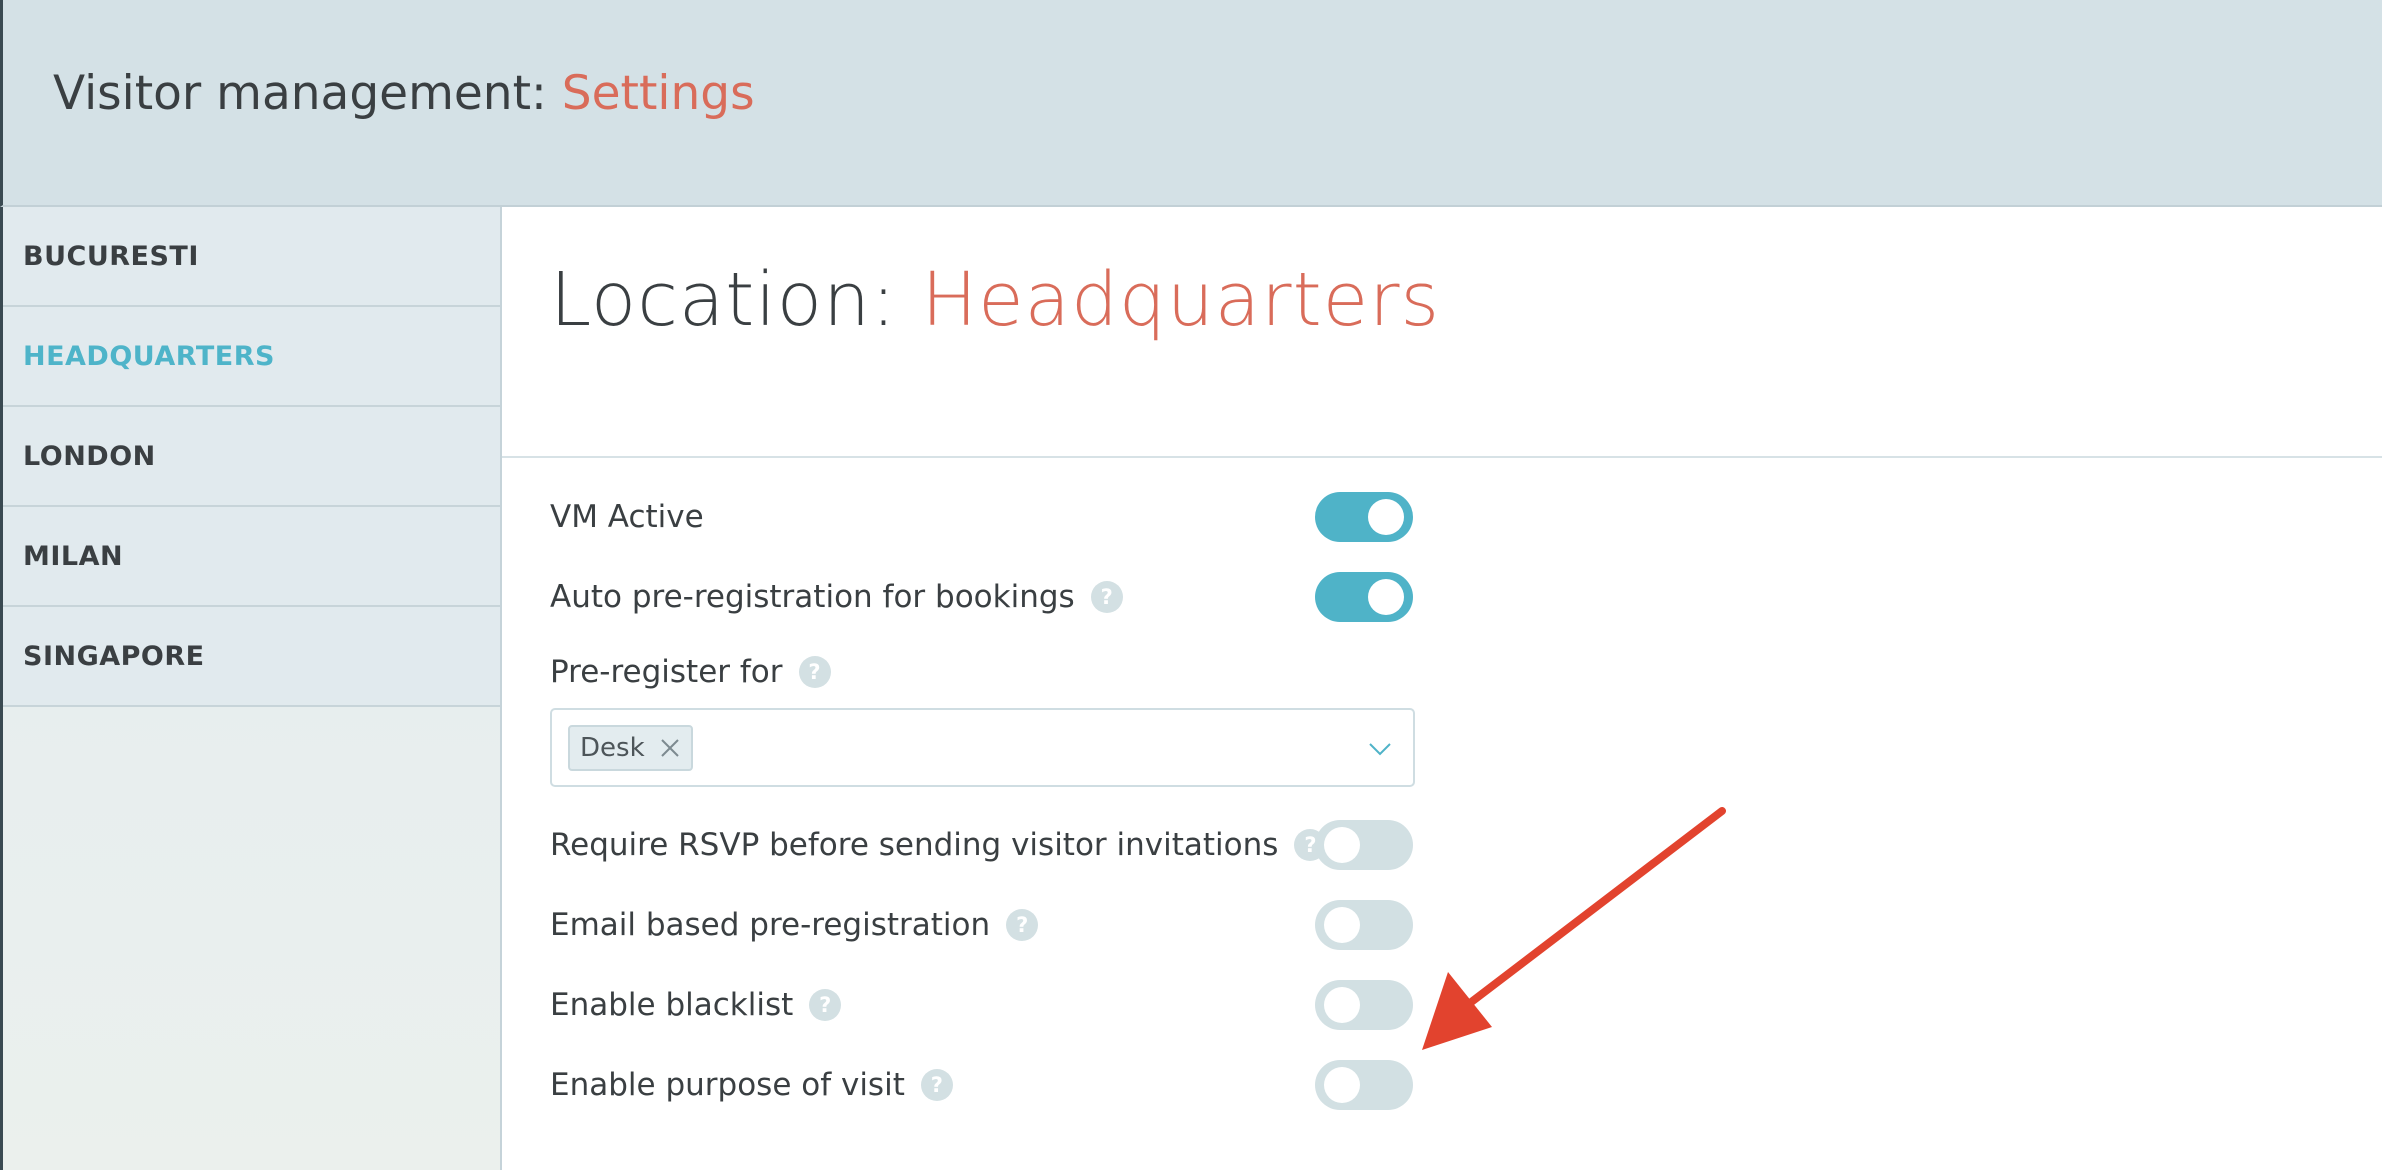 The width and height of the screenshot is (2382, 1170). I want to click on chip-label: Desk, so click(612, 748).